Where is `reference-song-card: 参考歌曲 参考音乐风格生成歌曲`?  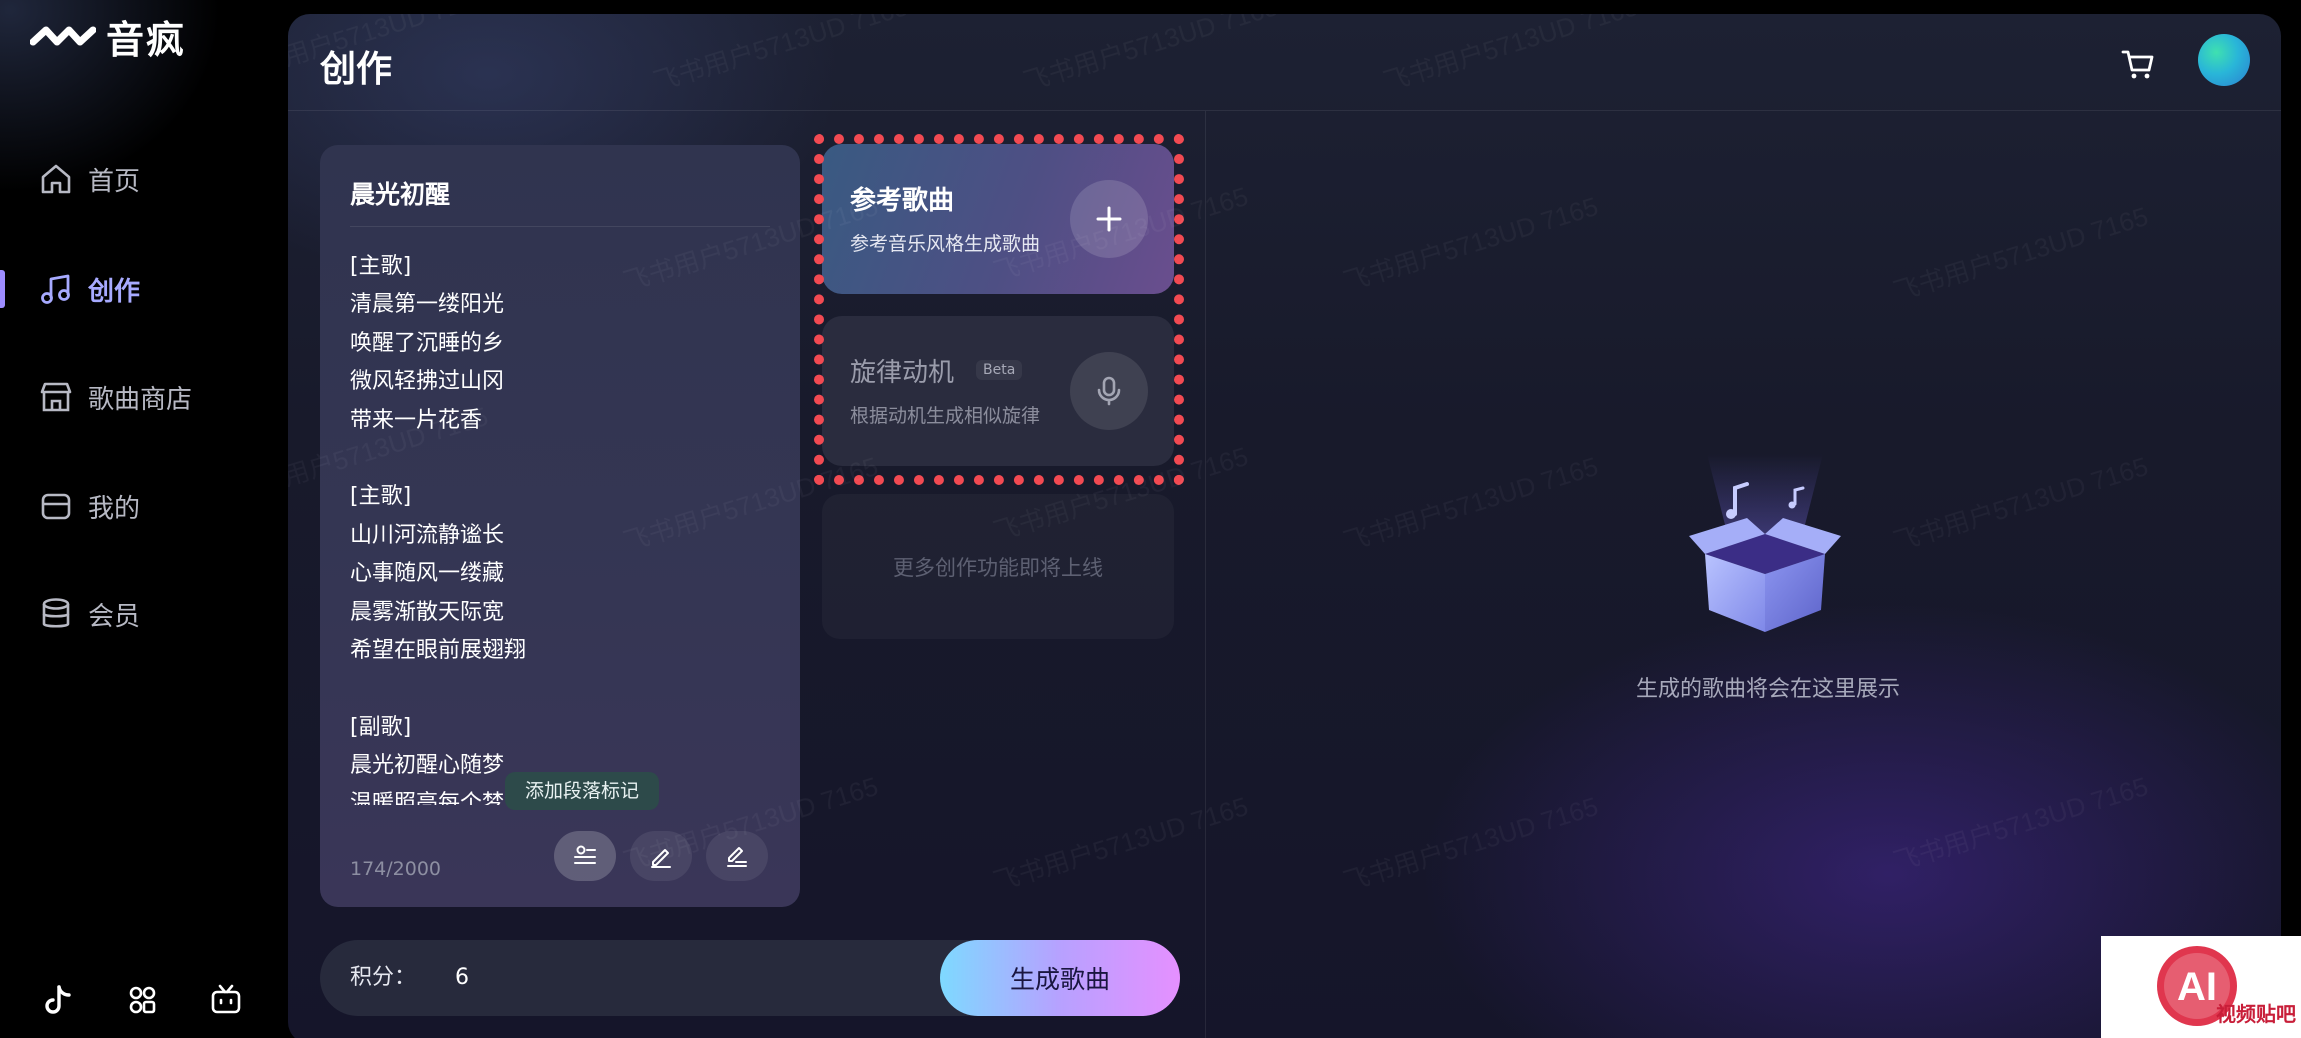
reference-song-card: 参考歌曲 参考音乐风格生成歌曲 is located at coordinates (998, 219).